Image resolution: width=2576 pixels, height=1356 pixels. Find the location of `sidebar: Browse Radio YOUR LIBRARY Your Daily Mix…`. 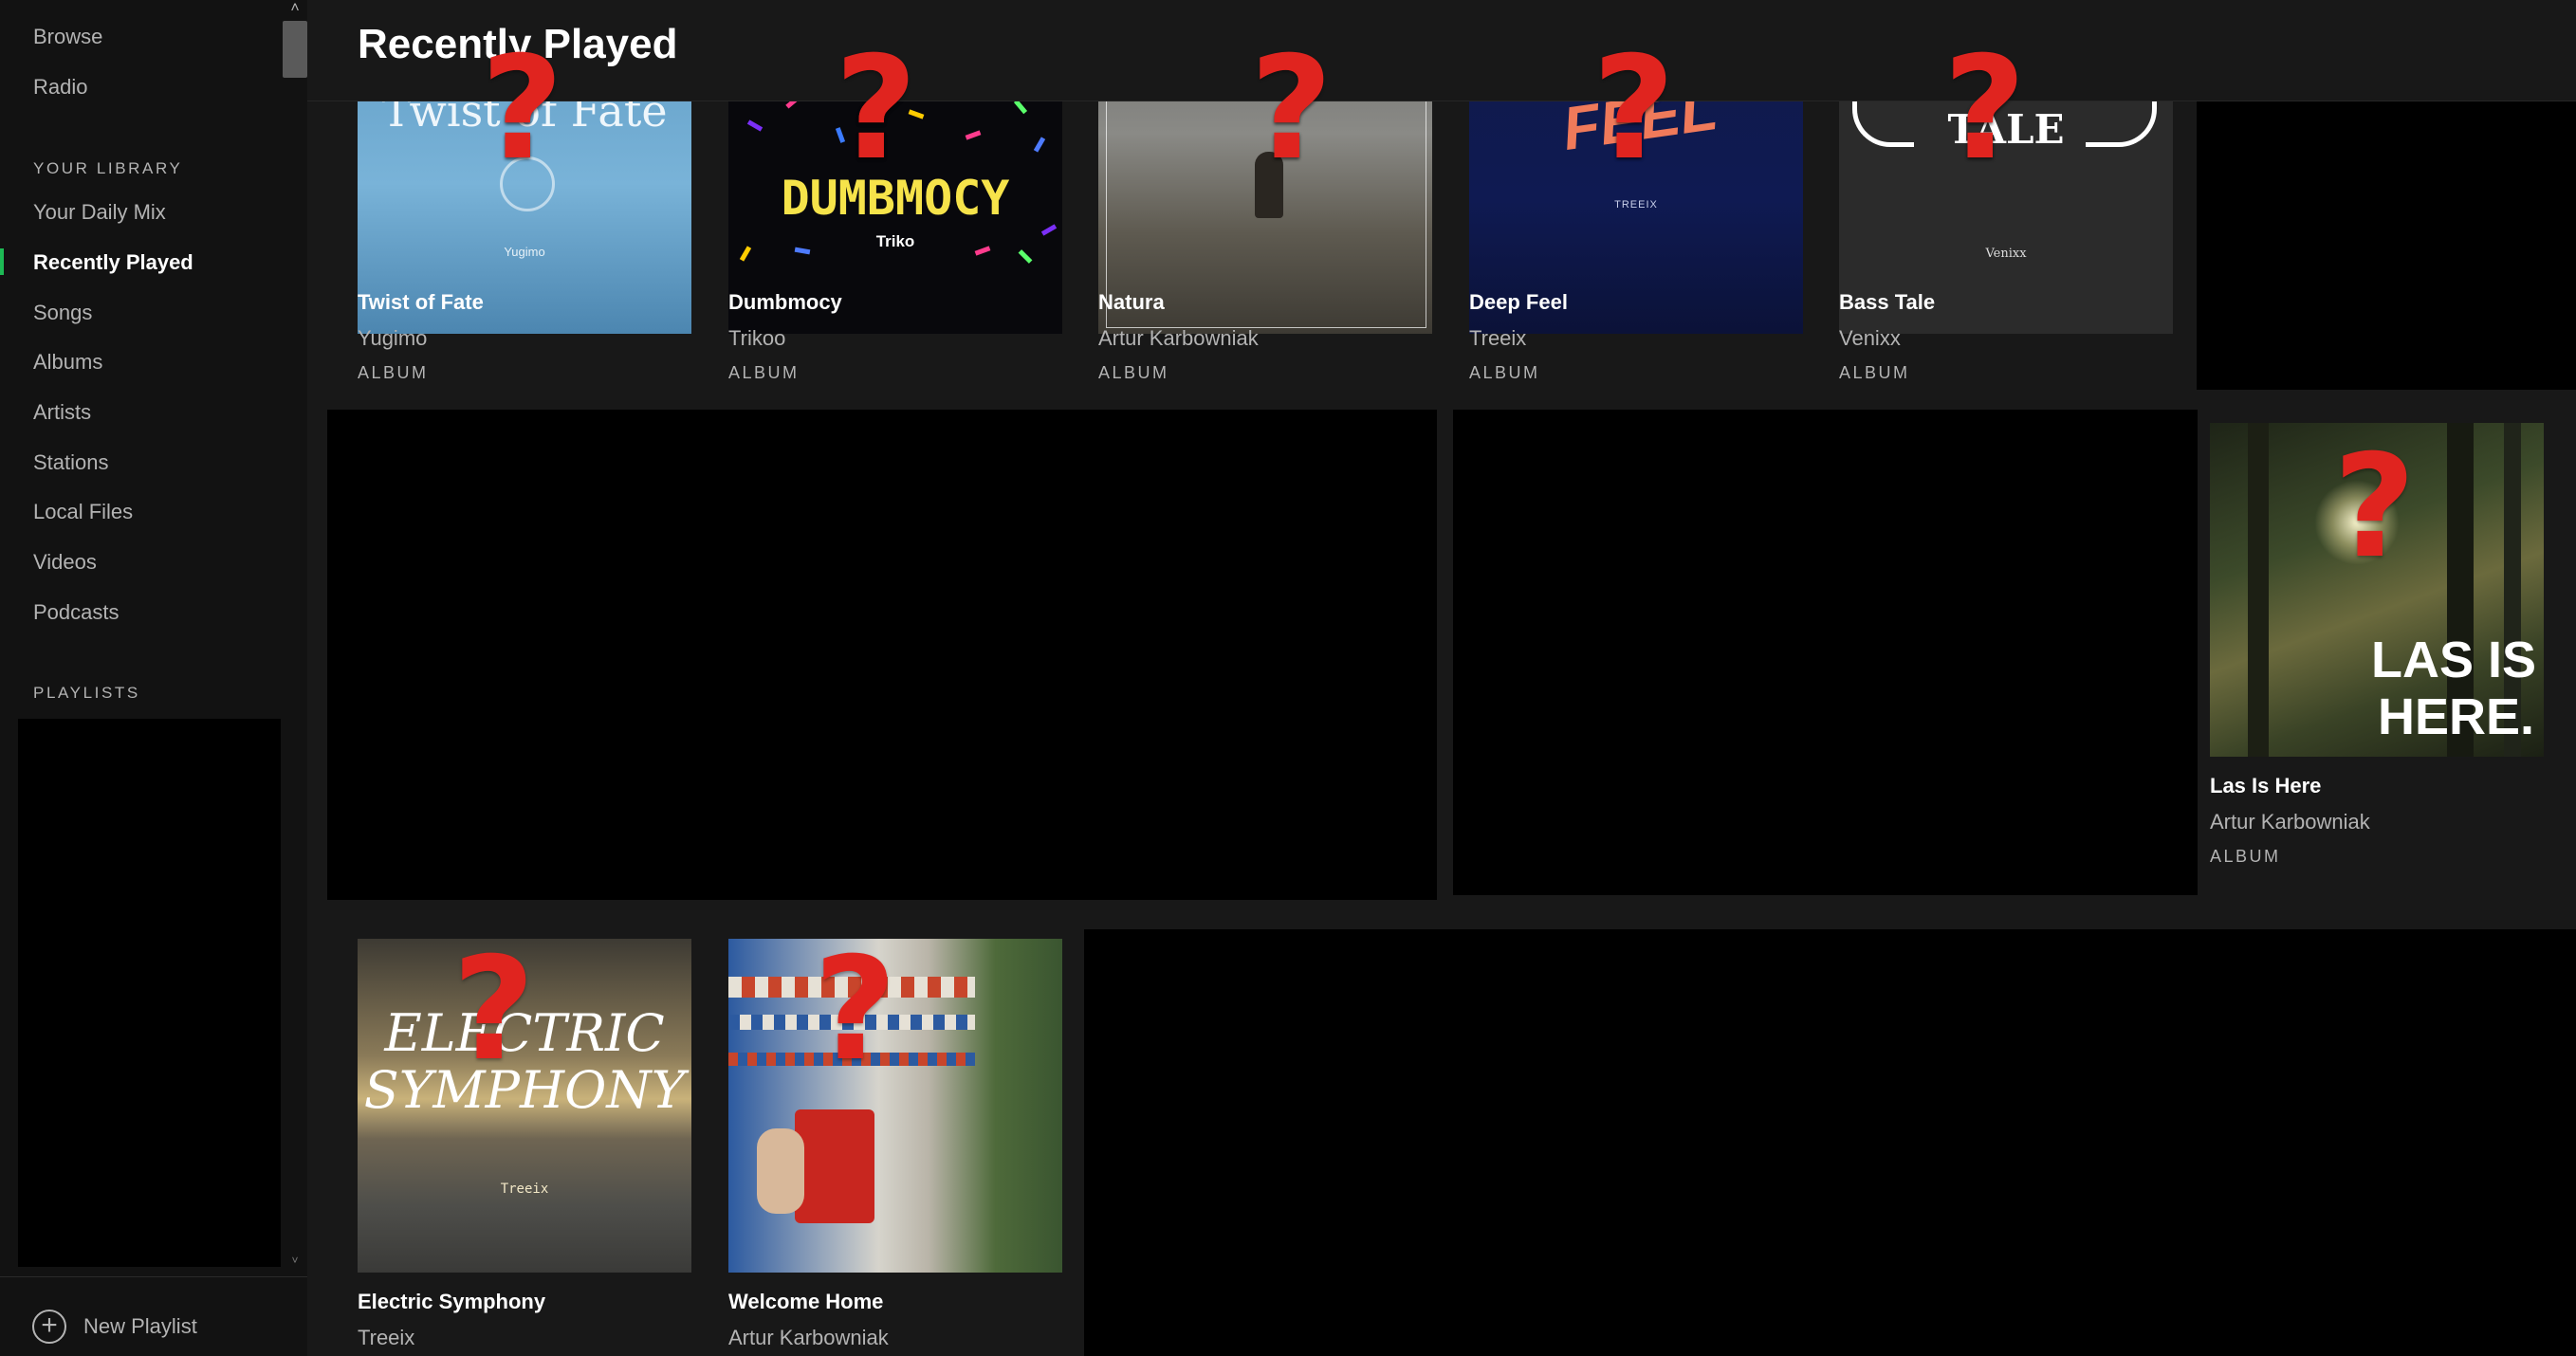

sidebar: Browse Radio YOUR LIBRARY Your Daily Mix… is located at coordinates (153, 678).